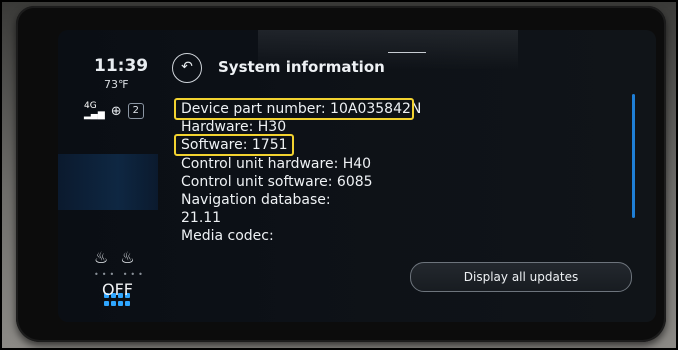  Describe the element at coordinates (276, 163) in the screenshot. I see `control-unit-hardware: Control unit hardware: H40` at that location.